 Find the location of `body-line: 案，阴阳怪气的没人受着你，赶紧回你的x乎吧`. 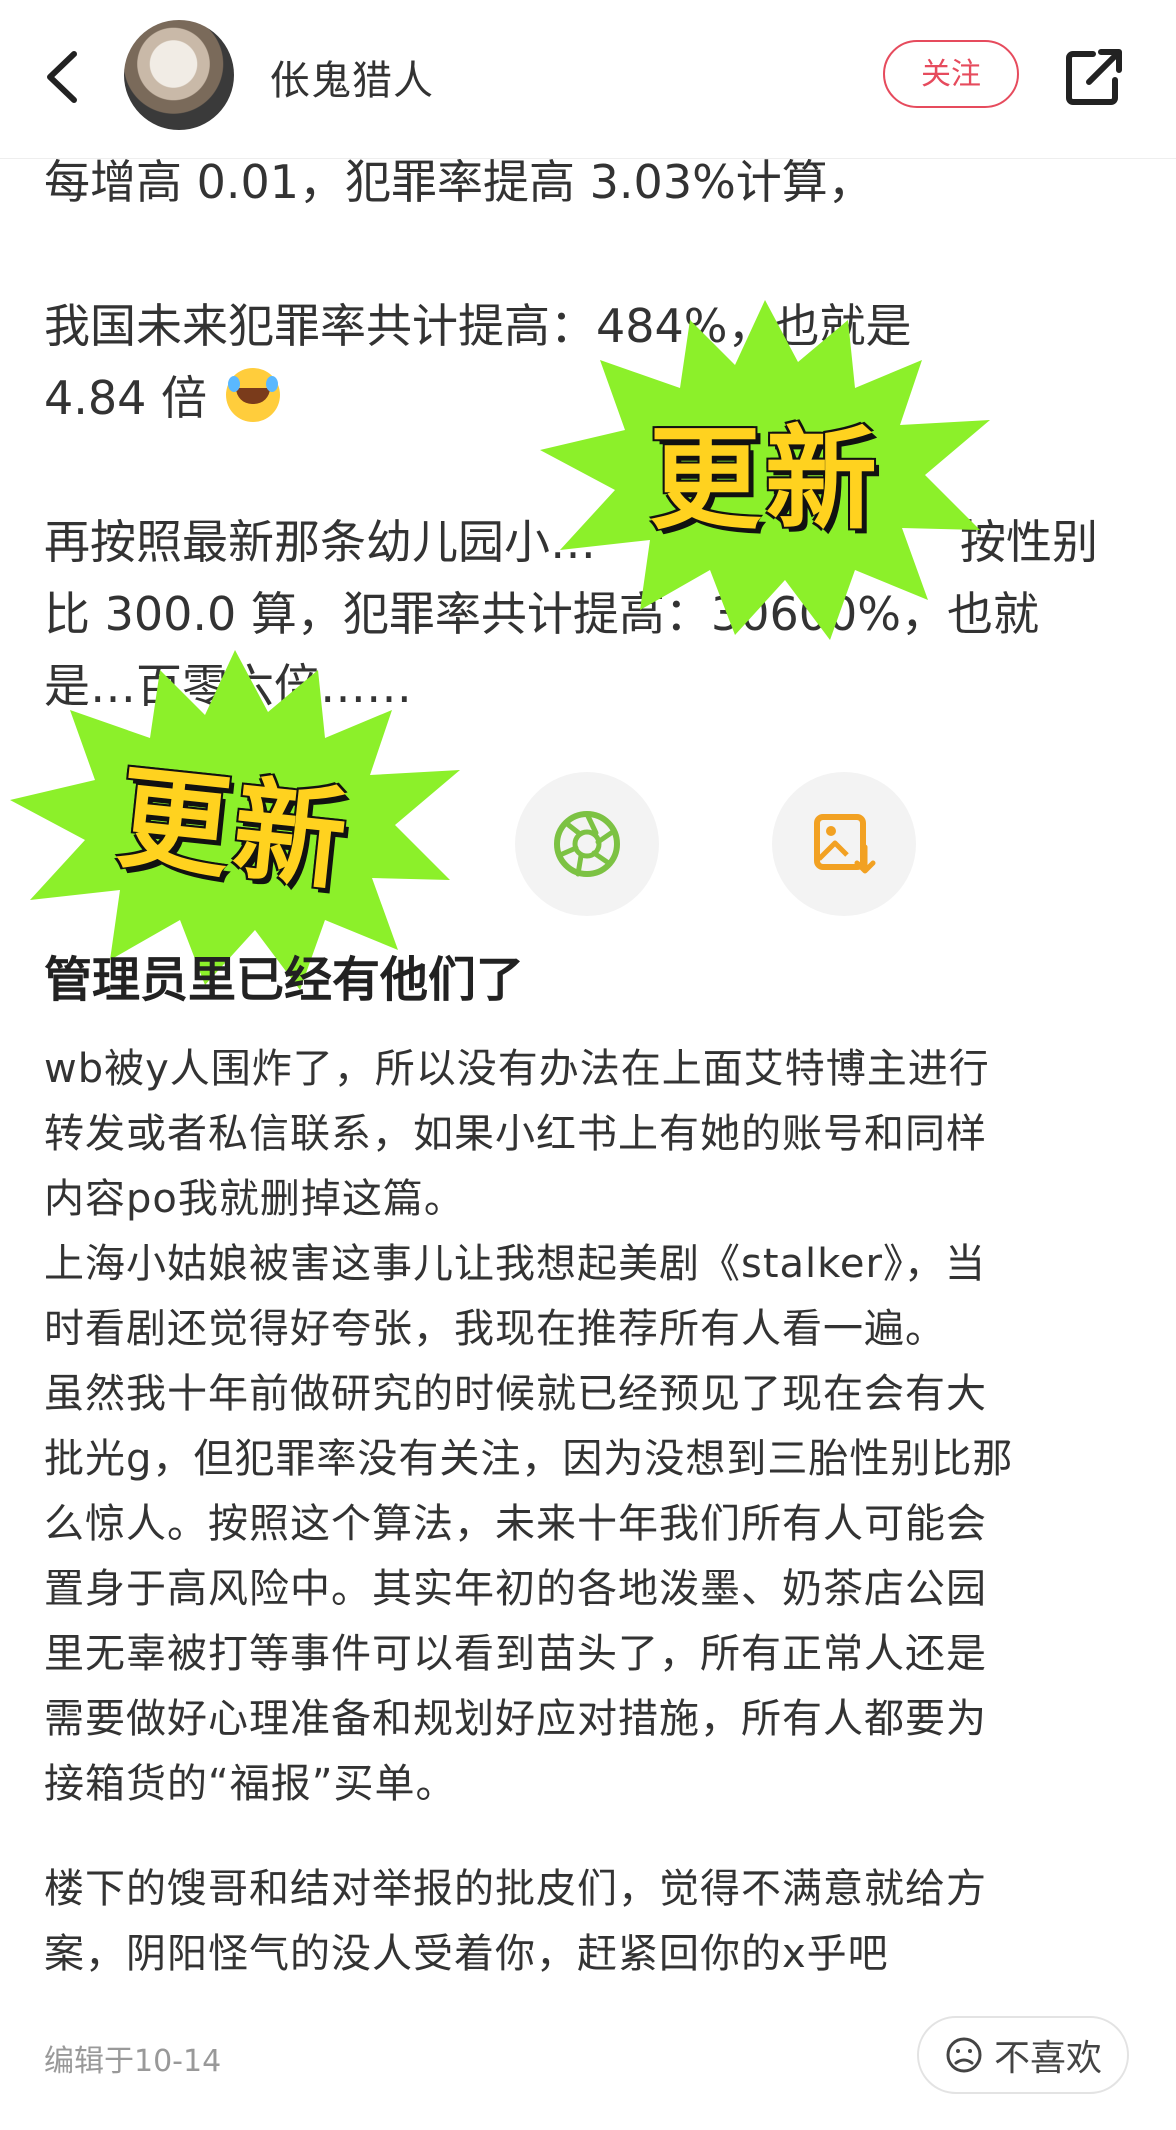

body-line: 案，阴阳怪气的没人受着你，赶紧回你的x乎吧 is located at coordinates (466, 1954).